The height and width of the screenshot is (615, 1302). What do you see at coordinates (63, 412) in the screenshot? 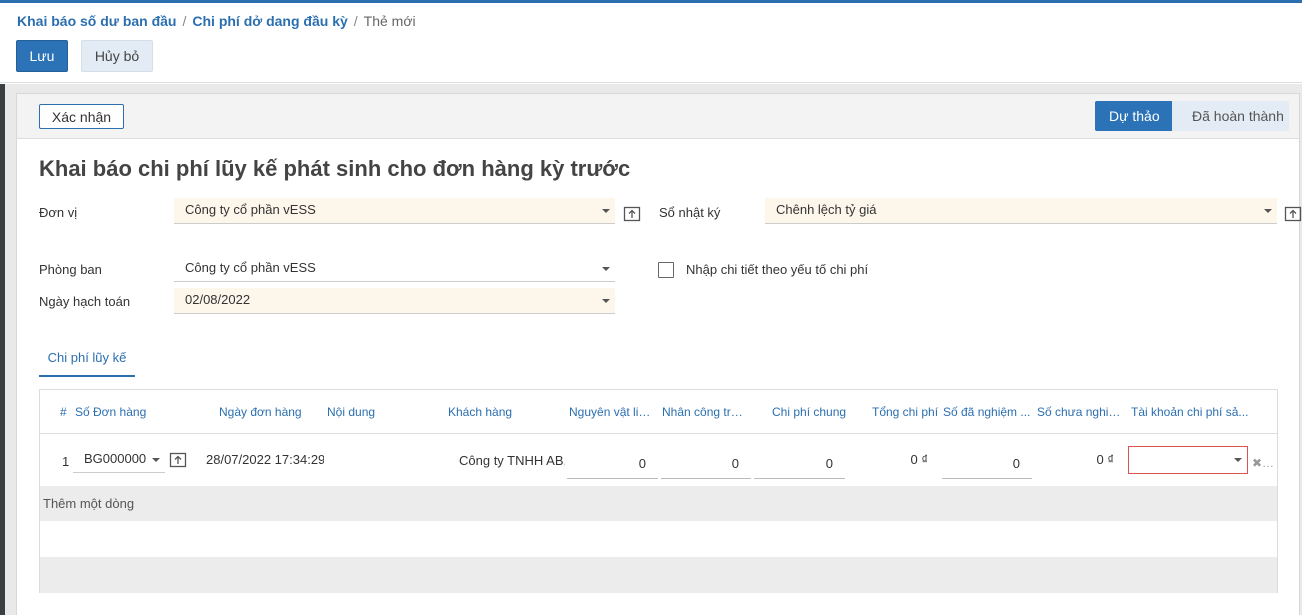
I see `col-index: #` at bounding box center [63, 412].